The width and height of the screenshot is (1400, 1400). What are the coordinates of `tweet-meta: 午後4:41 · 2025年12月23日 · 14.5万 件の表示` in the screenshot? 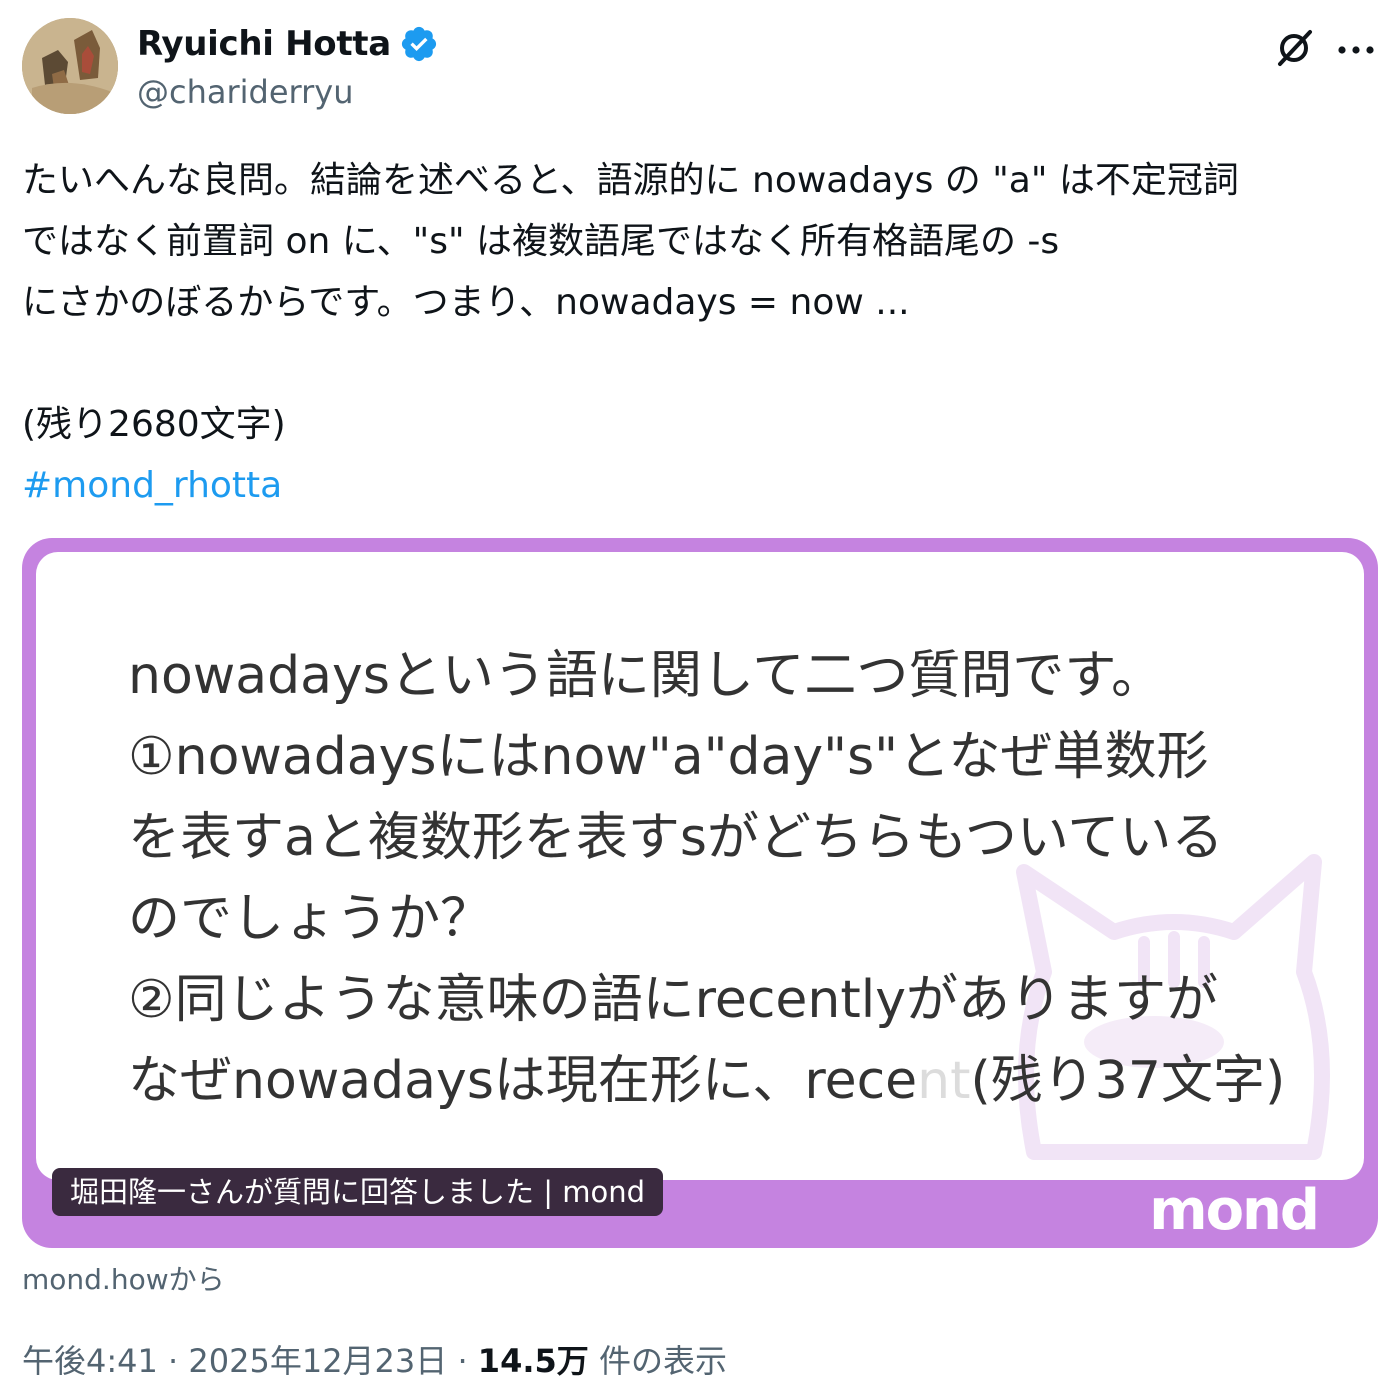 It's located at (374, 1359).